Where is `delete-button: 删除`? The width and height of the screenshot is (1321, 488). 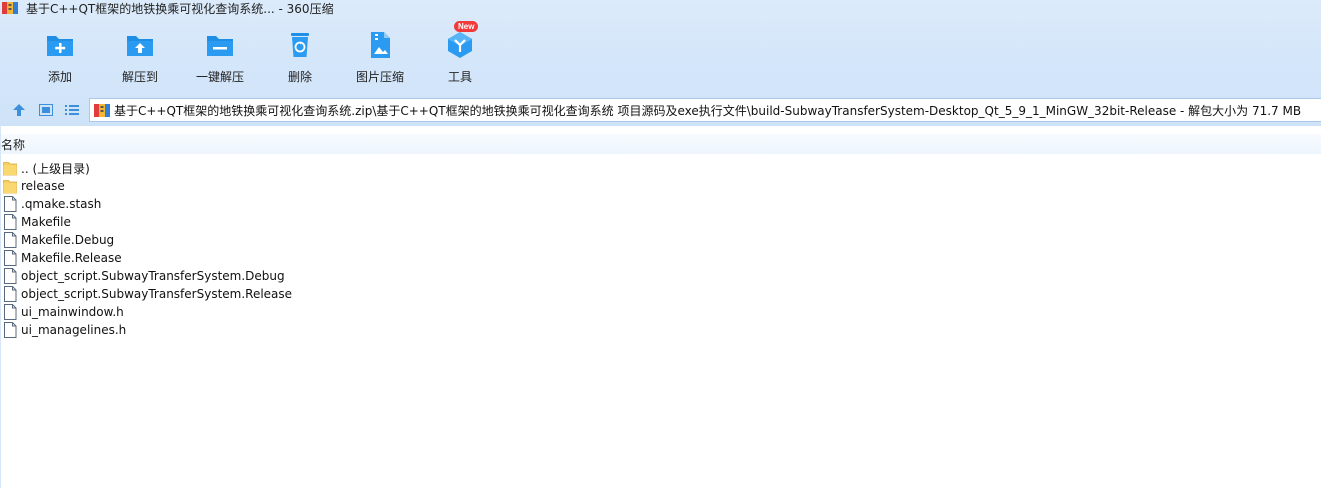 delete-button: 删除 is located at coordinates (300, 56).